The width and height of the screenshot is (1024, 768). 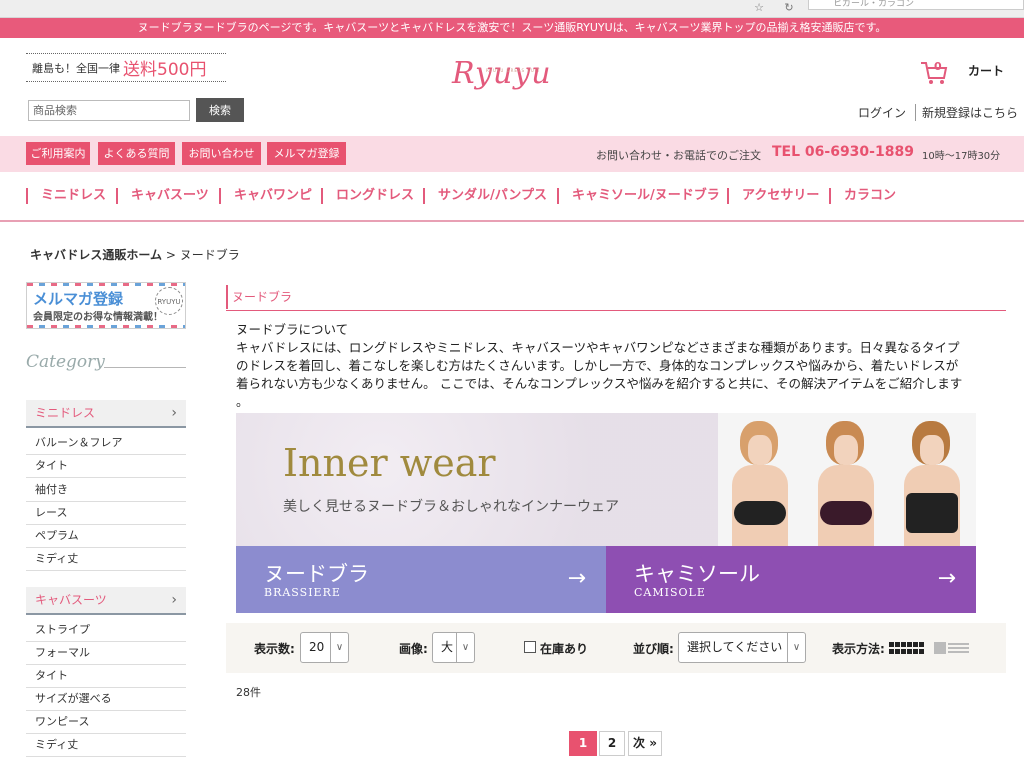 I want to click on image-size-select: 大 ∨, so click(x=453, y=647).